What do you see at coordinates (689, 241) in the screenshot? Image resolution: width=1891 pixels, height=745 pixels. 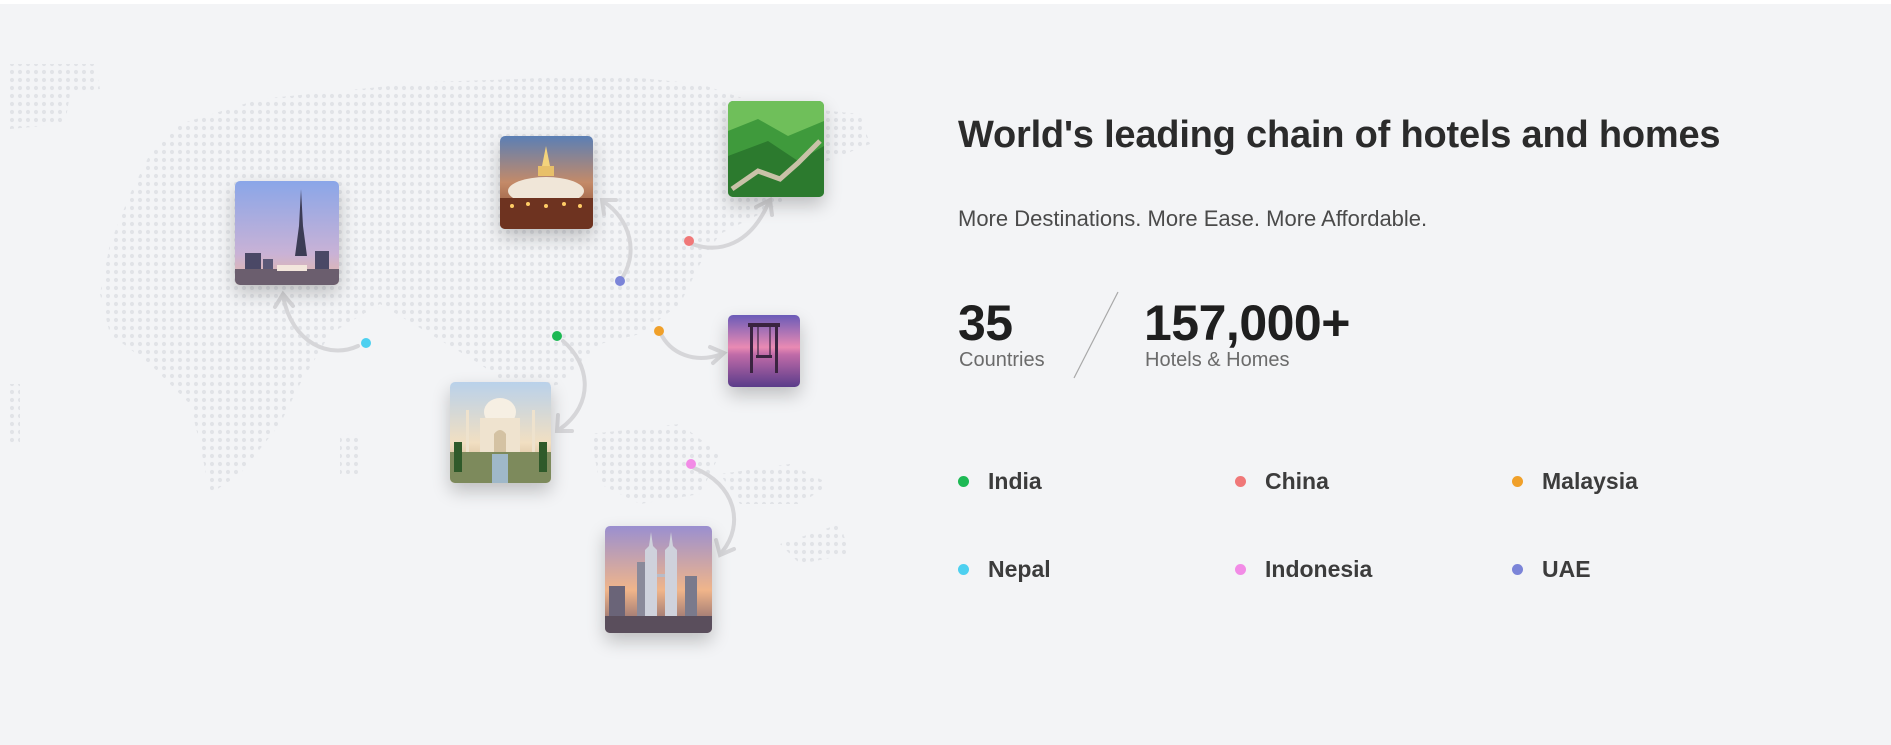 I see `china-marker-dot` at bounding box center [689, 241].